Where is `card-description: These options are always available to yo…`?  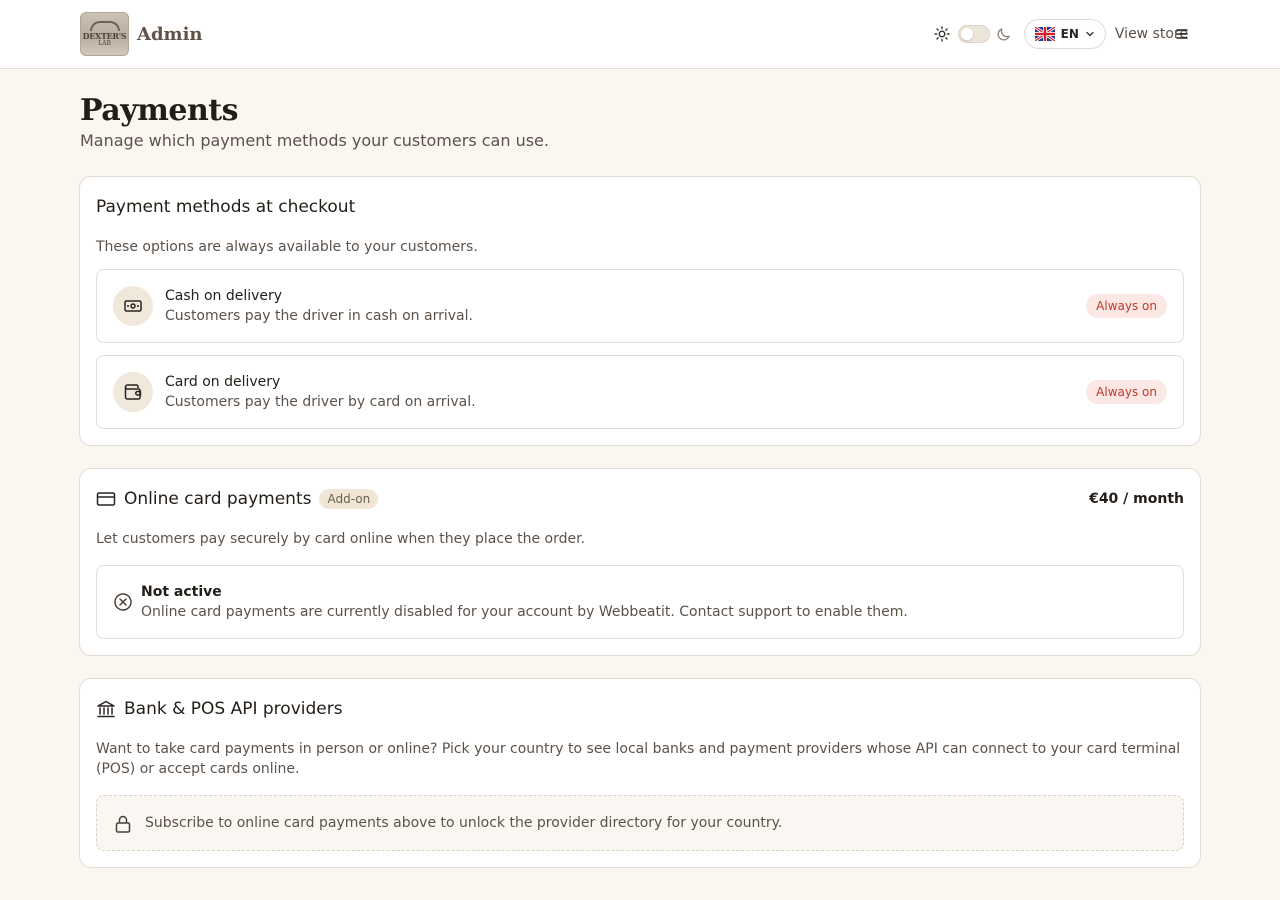 card-description: These options are always available to yo… is located at coordinates (287, 247).